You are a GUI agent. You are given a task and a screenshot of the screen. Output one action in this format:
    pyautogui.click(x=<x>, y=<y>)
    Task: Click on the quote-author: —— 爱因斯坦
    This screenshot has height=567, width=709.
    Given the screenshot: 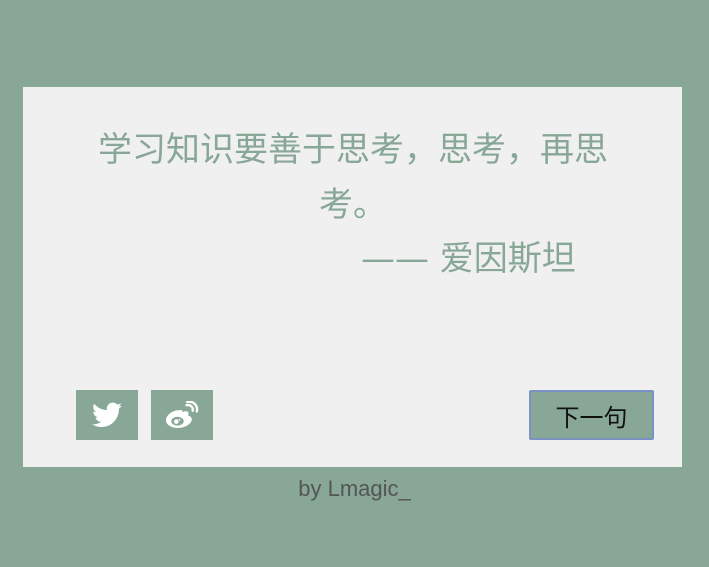 What is the action you would take?
    pyautogui.click(x=468, y=259)
    